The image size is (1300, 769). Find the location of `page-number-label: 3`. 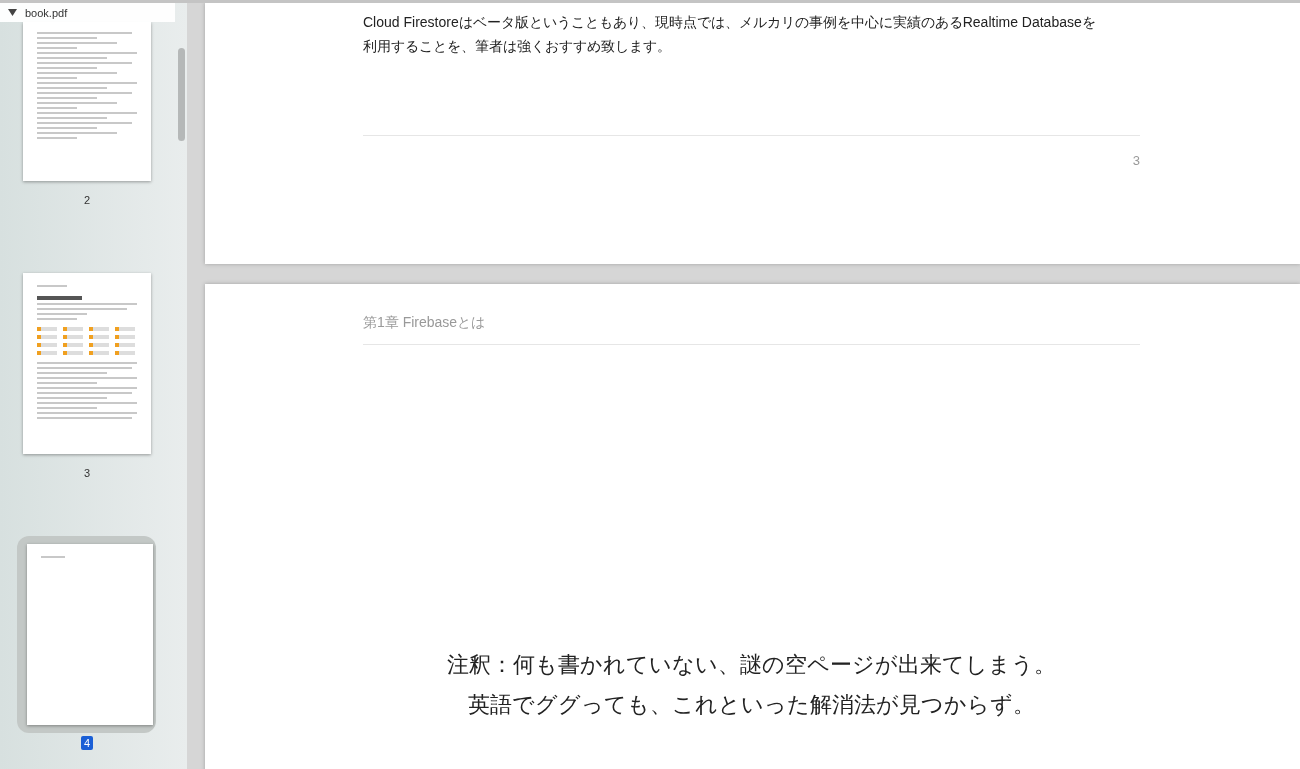

page-number-label: 3 is located at coordinates (87, 473).